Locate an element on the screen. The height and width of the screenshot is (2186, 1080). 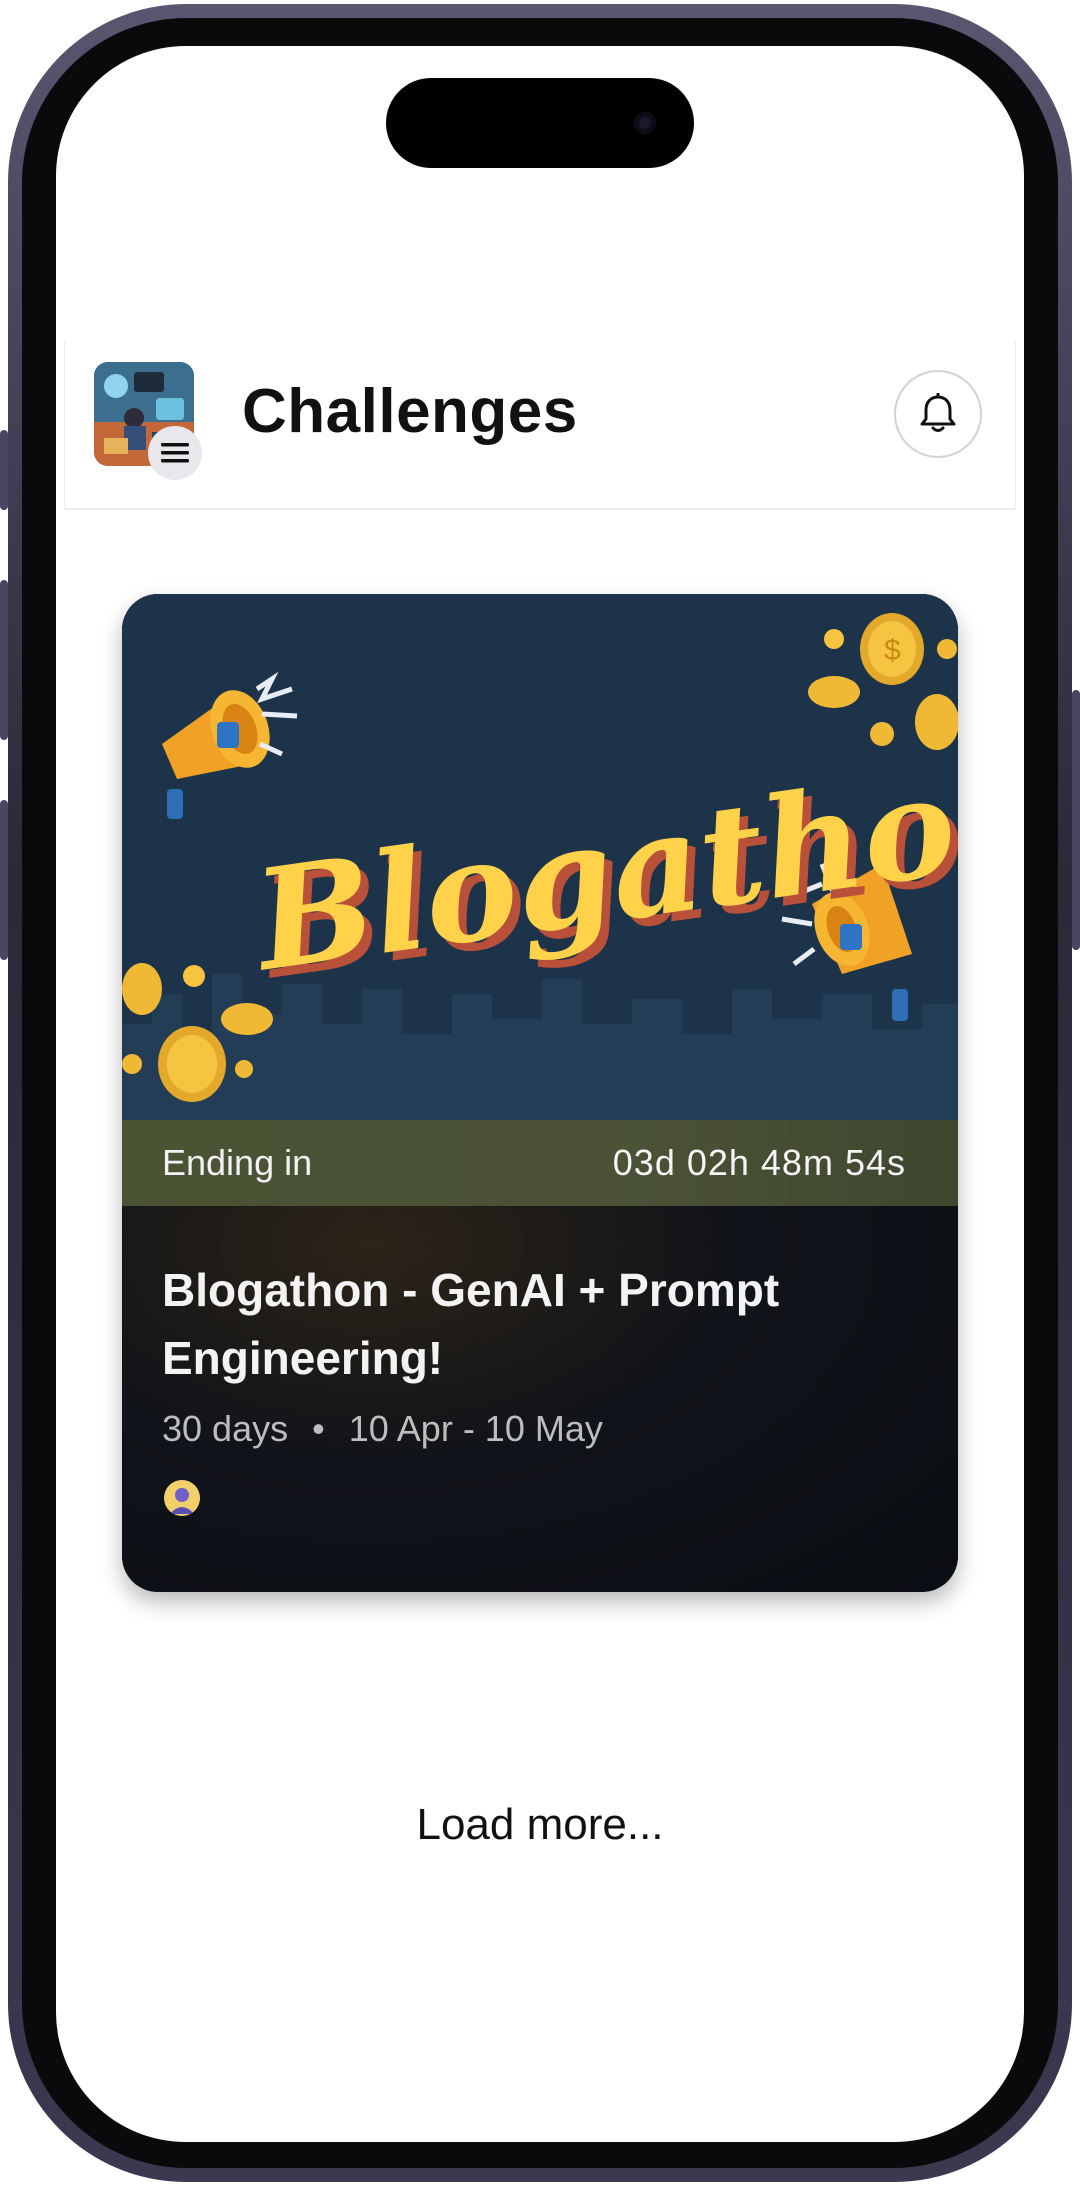
camera-icon is located at coordinates (645, 123).